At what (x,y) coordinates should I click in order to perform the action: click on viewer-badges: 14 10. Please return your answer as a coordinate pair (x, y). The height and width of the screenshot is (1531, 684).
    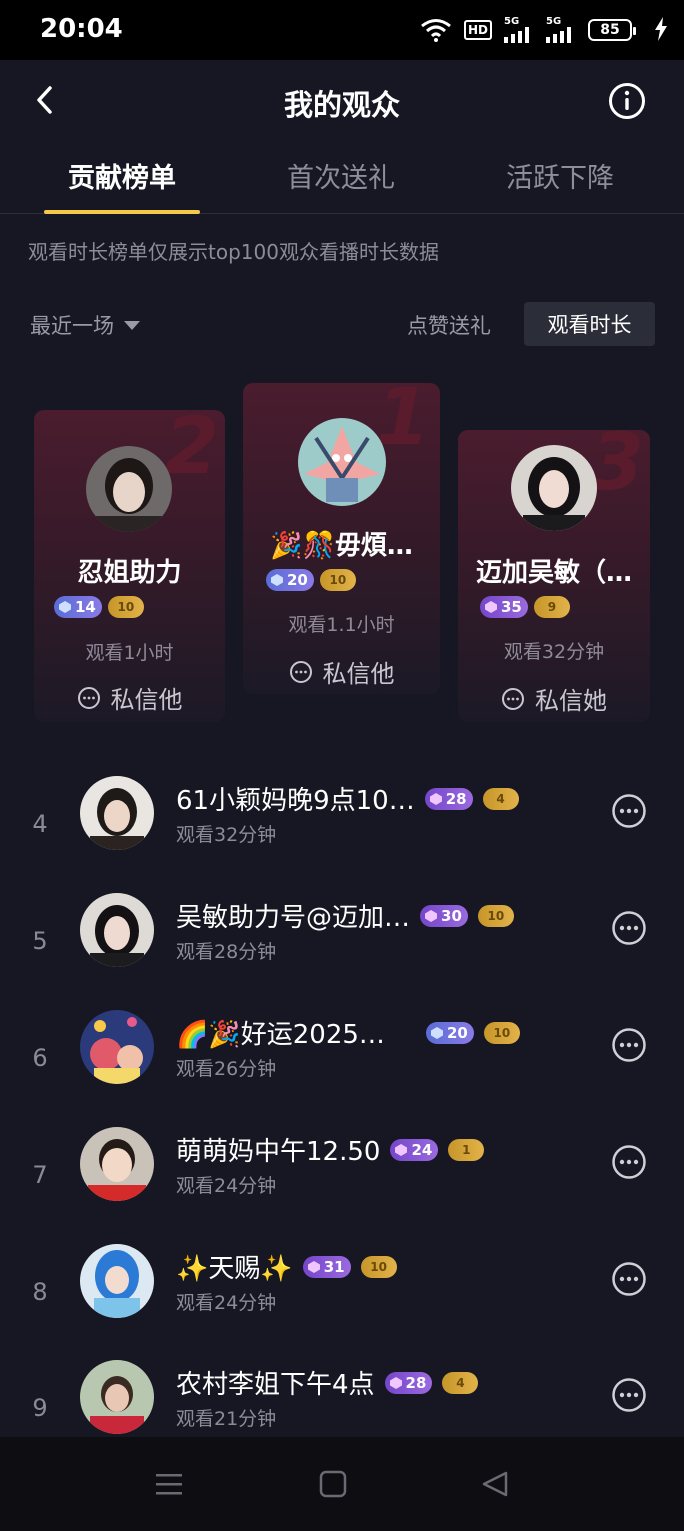
    Looking at the image, I should click on (99, 607).